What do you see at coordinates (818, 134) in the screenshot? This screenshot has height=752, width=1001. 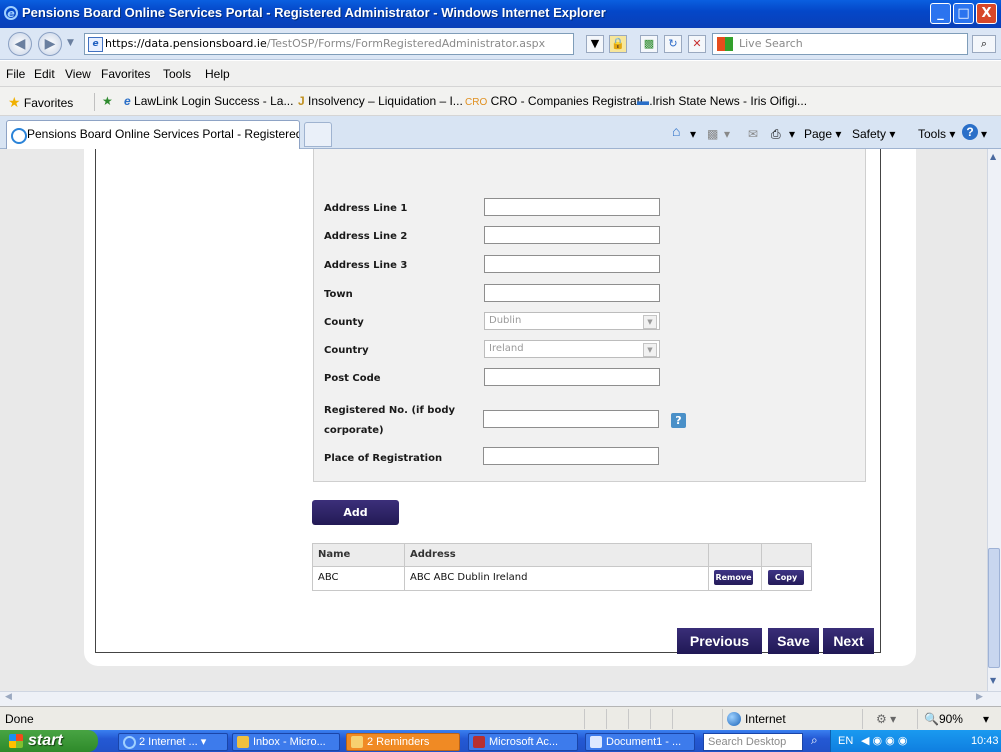 I see `page-menu-label: Page` at bounding box center [818, 134].